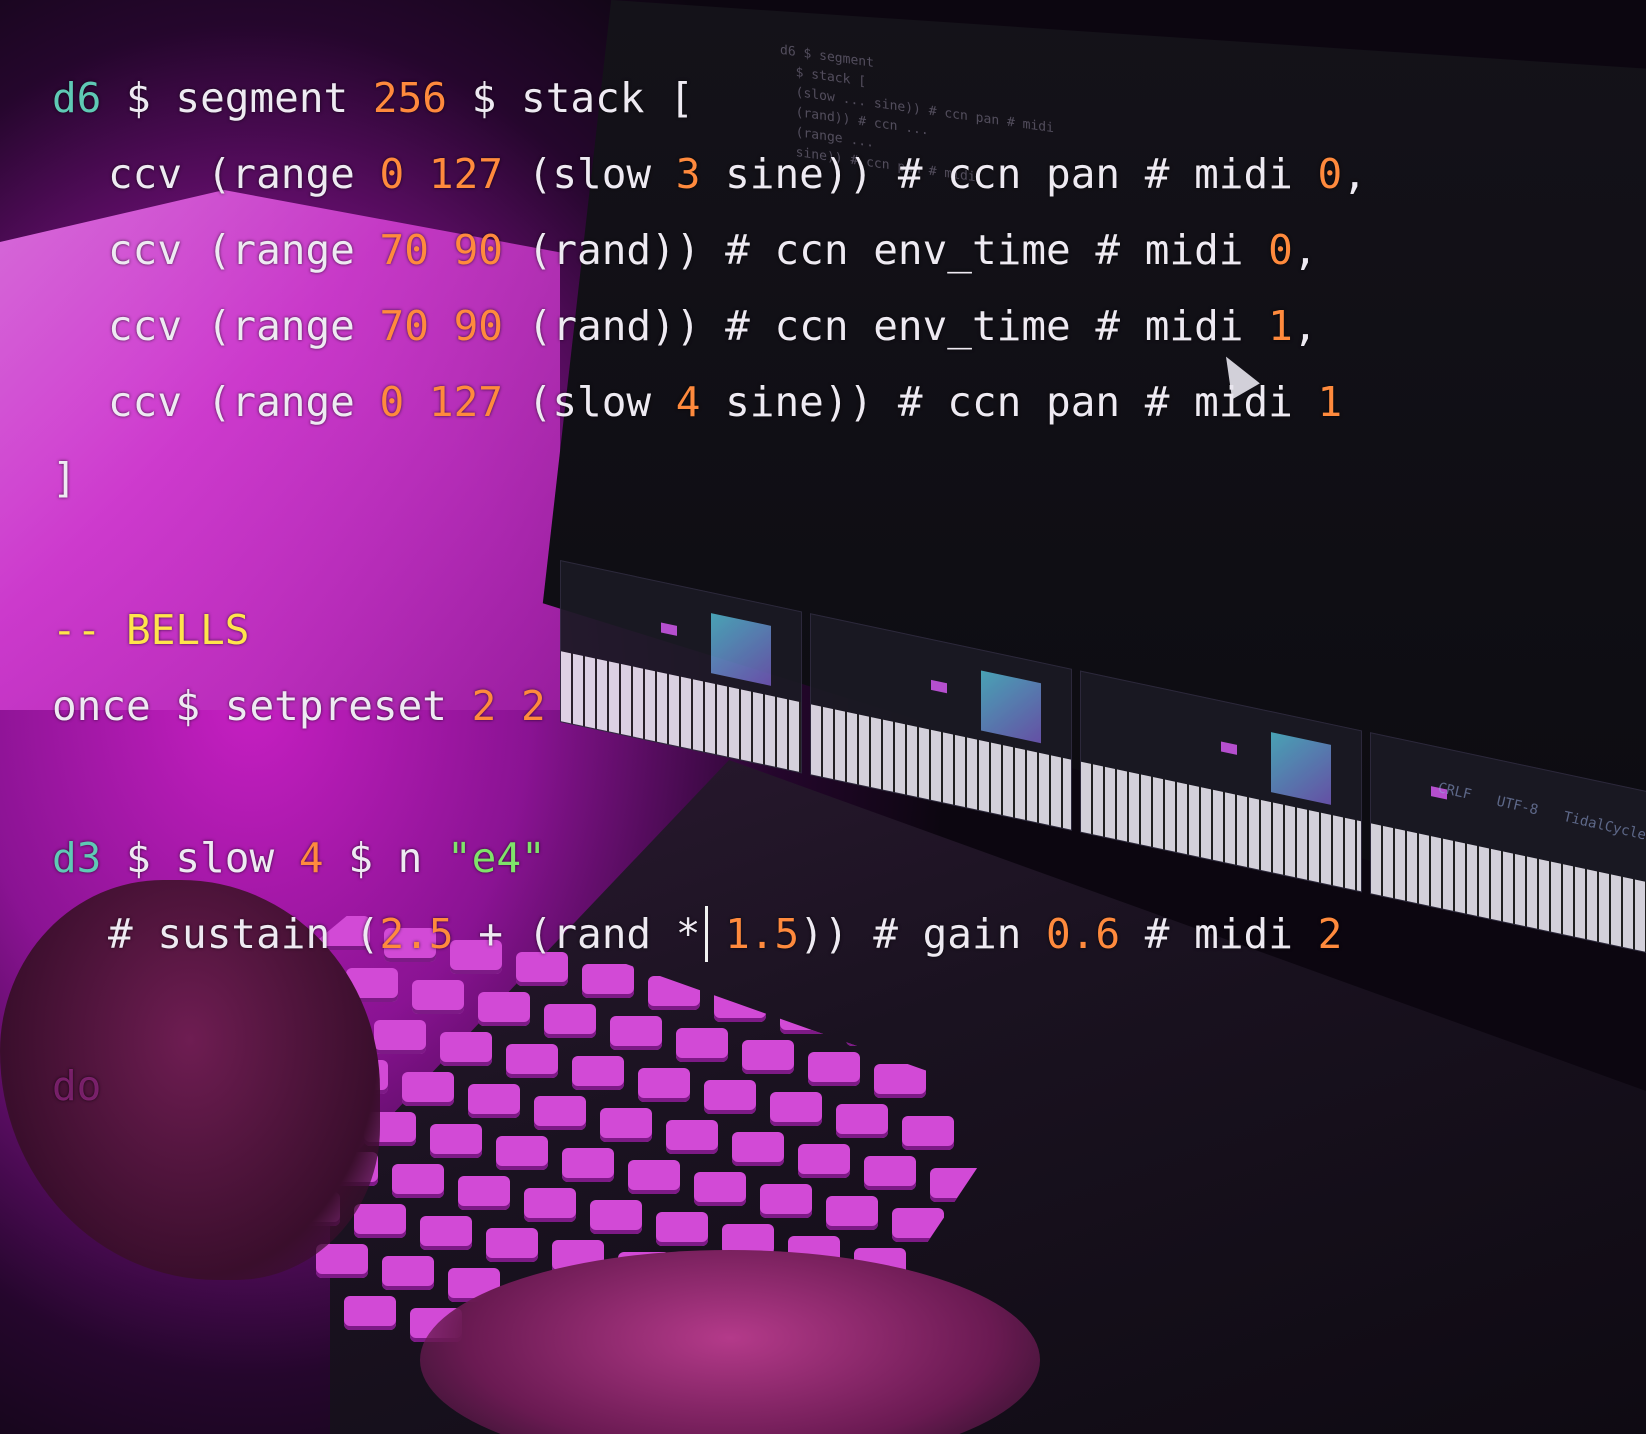 The height and width of the screenshot is (1434, 1646). What do you see at coordinates (262, 706) in the screenshot?
I see `code-token: once $ setpreset` at bounding box center [262, 706].